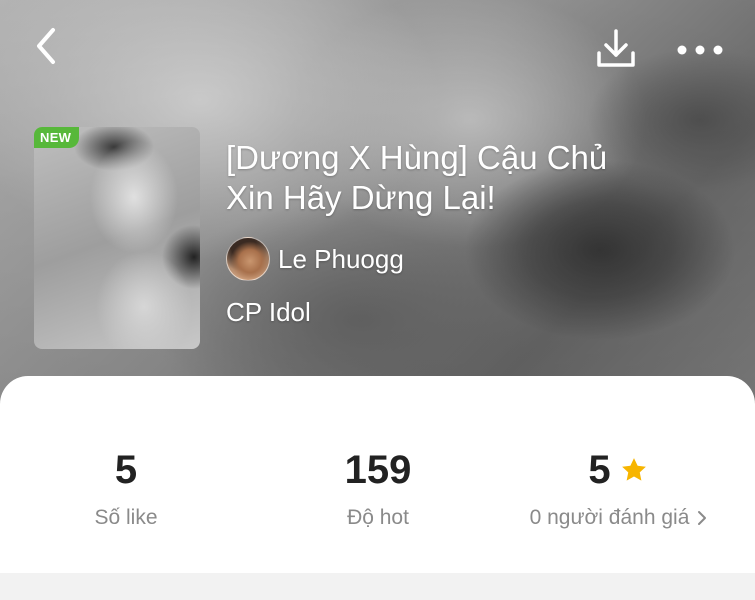 The height and width of the screenshot is (600, 755). I want to click on likes-stat: 5 Số like, so click(126, 488).